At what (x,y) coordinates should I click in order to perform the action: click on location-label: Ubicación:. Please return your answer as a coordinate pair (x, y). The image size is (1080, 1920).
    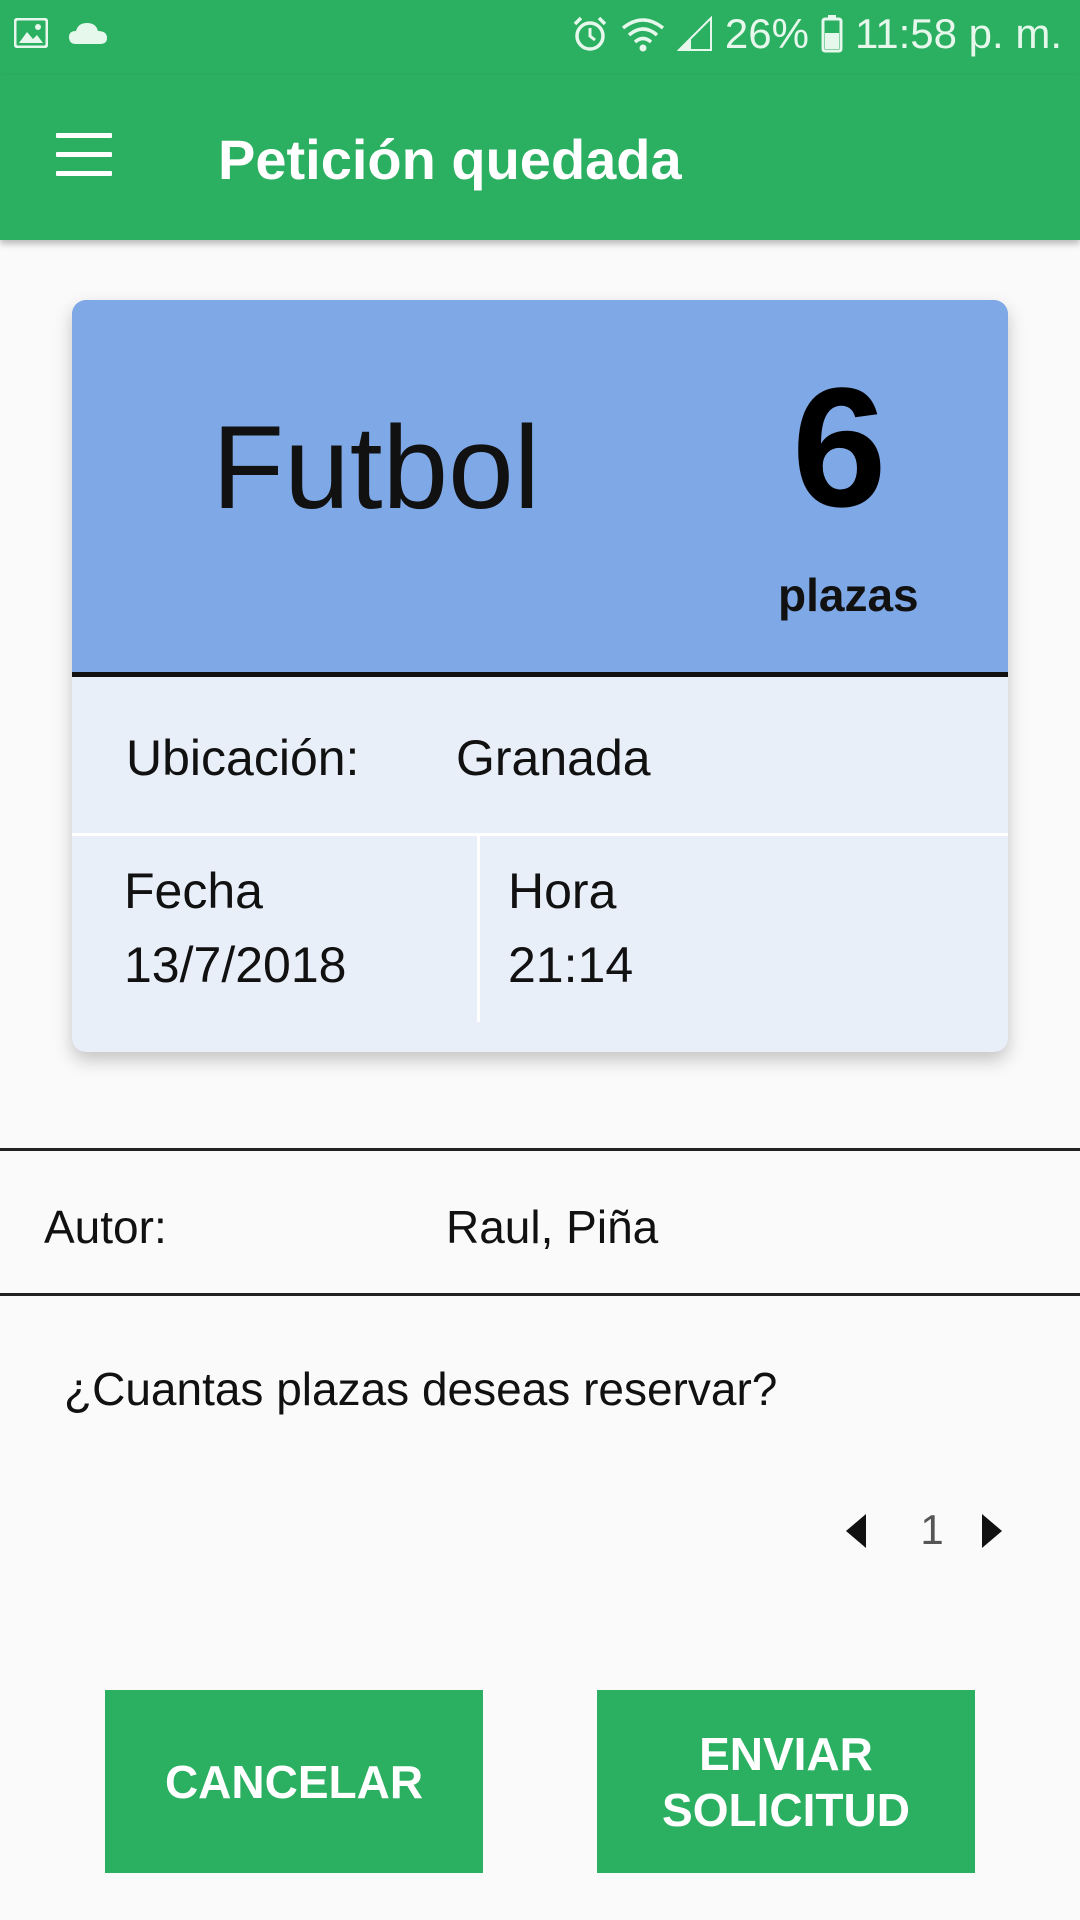
    Looking at the image, I should click on (243, 758).